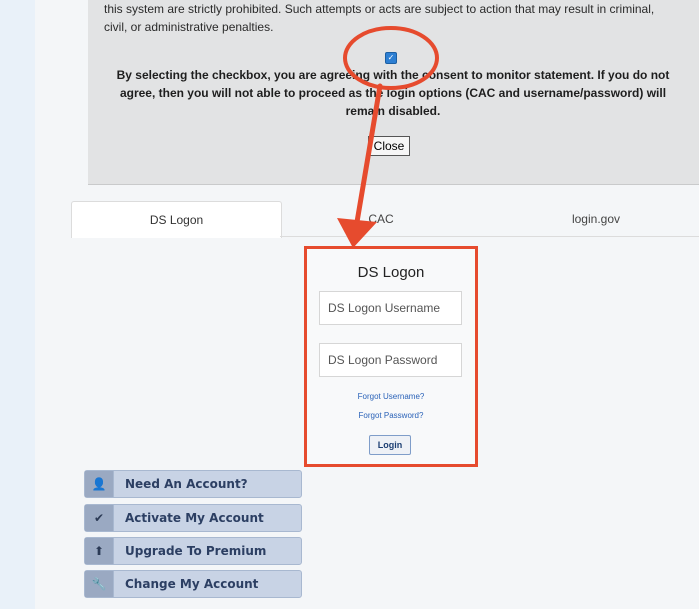  What do you see at coordinates (193, 560) in the screenshot?
I see `upgrade-premium-button: ⬆ Upgrade To Premium Account` at bounding box center [193, 560].